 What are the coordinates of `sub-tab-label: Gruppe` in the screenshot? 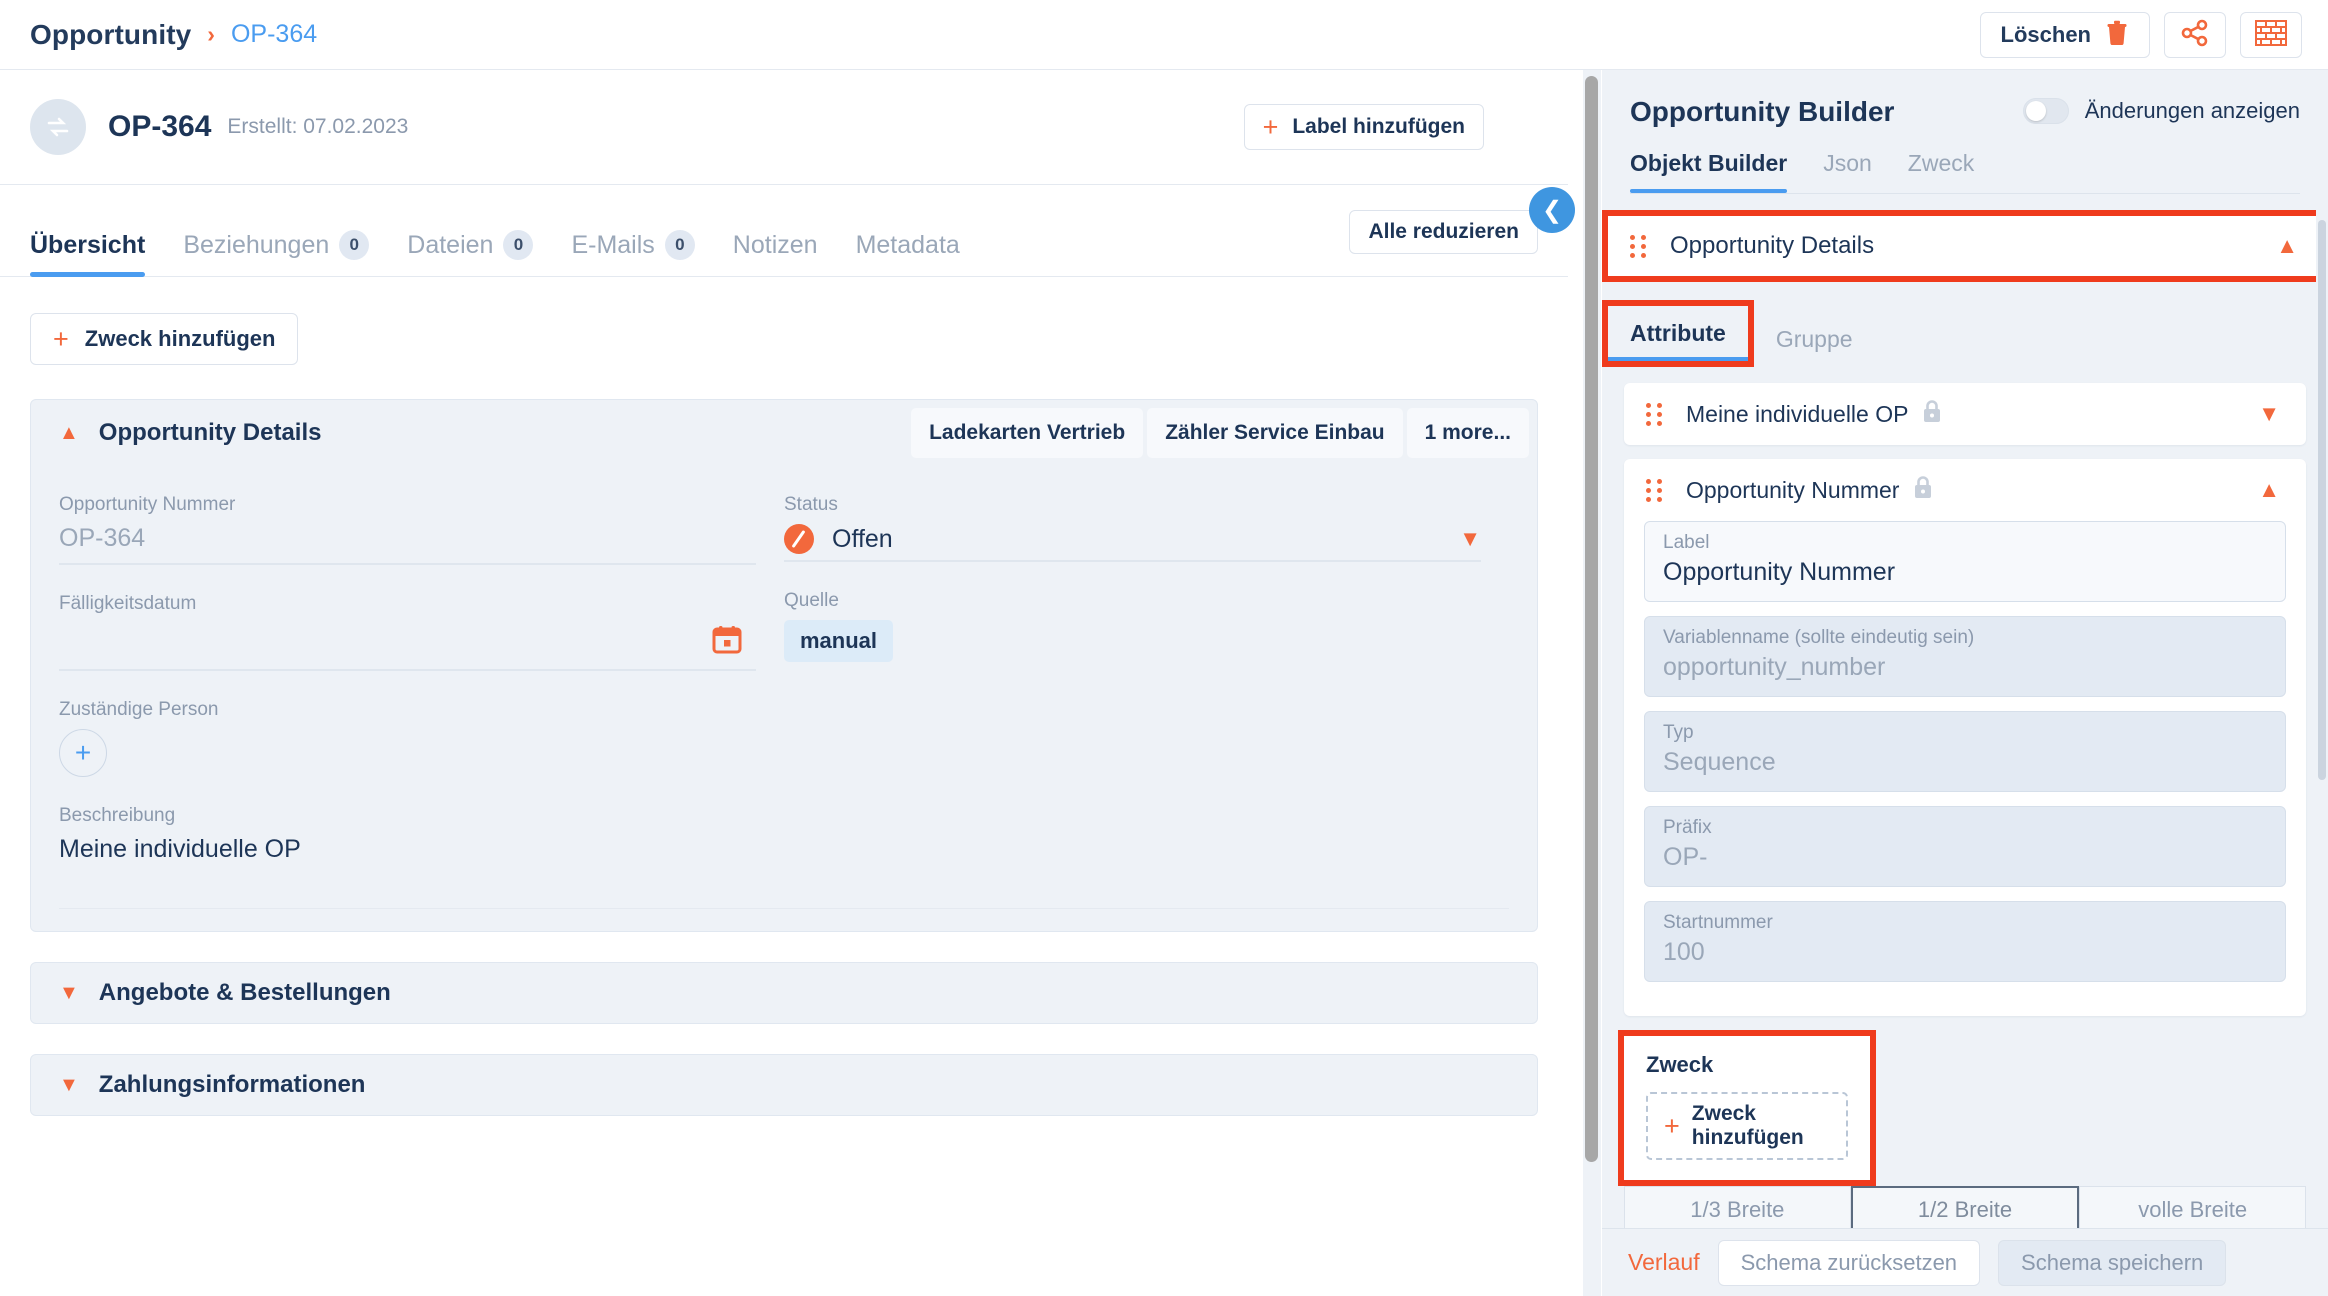 It's located at (1814, 339).